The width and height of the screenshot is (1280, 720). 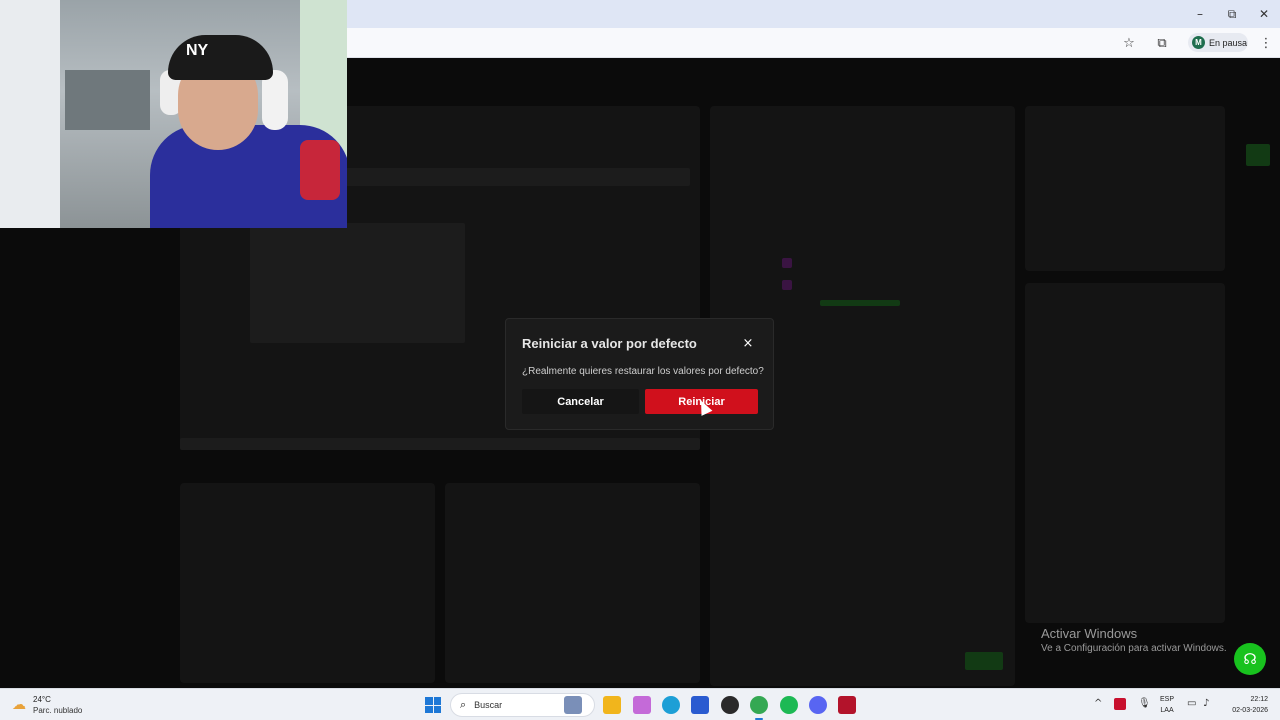 What do you see at coordinates (1200, 14) in the screenshot?
I see `minimize-button: –` at bounding box center [1200, 14].